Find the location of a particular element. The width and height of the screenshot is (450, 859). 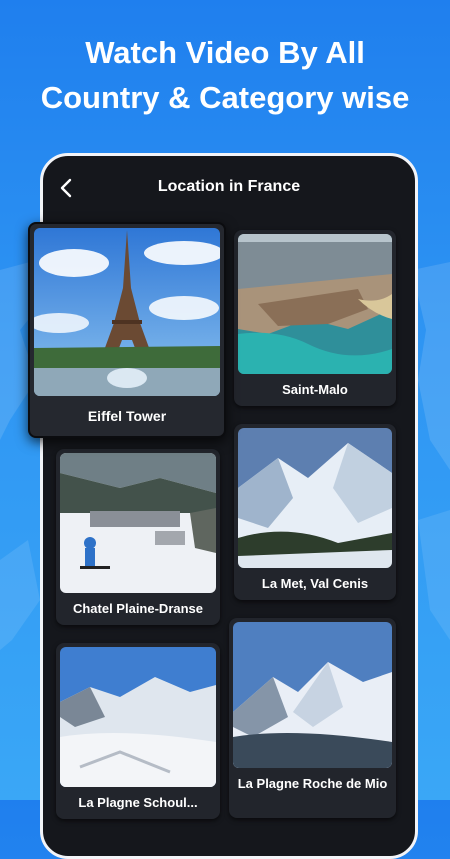

location-card-eiffel-tower: Eiffel Tower is located at coordinates (127, 330).